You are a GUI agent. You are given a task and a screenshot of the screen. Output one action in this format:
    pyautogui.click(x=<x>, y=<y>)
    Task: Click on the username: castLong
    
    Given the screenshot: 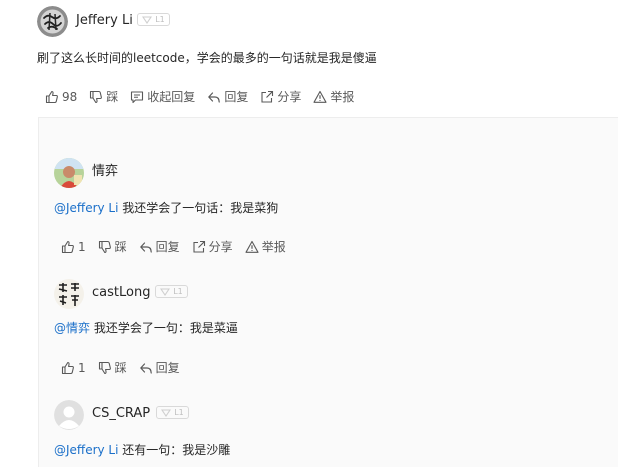 What is the action you would take?
    pyautogui.click(x=121, y=293)
    